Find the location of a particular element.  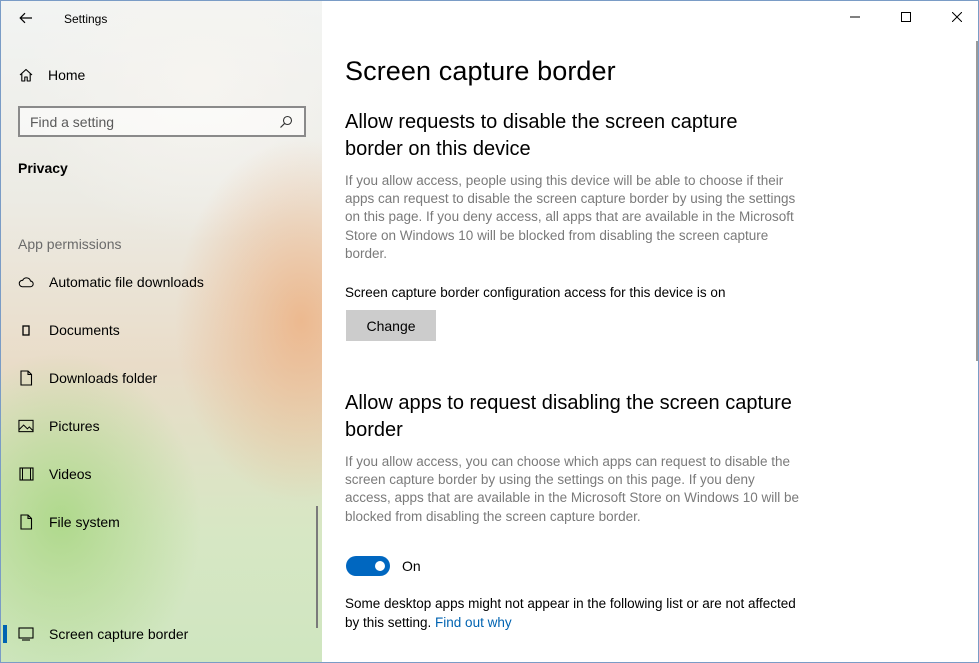

minimize-icon is located at coordinates (855, 17).